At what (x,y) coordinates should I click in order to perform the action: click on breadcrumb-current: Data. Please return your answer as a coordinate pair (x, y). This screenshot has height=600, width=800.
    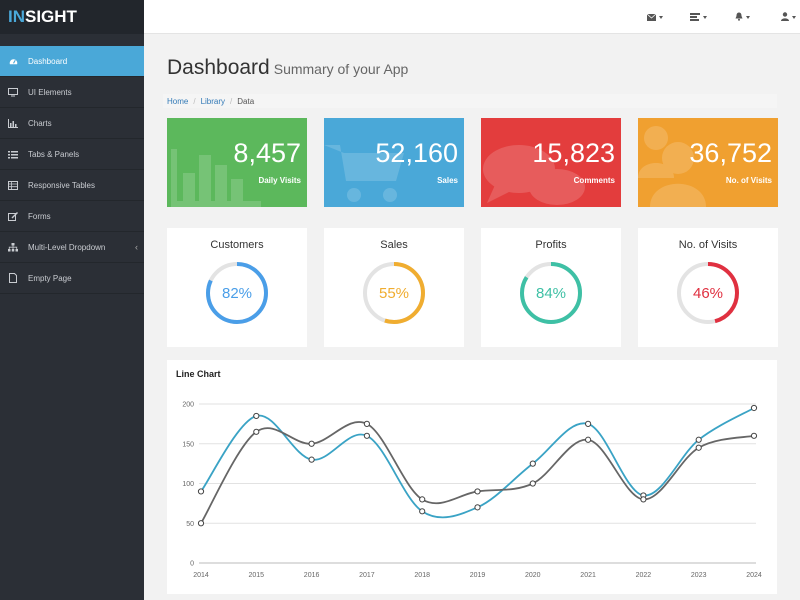
    Looking at the image, I should click on (246, 101).